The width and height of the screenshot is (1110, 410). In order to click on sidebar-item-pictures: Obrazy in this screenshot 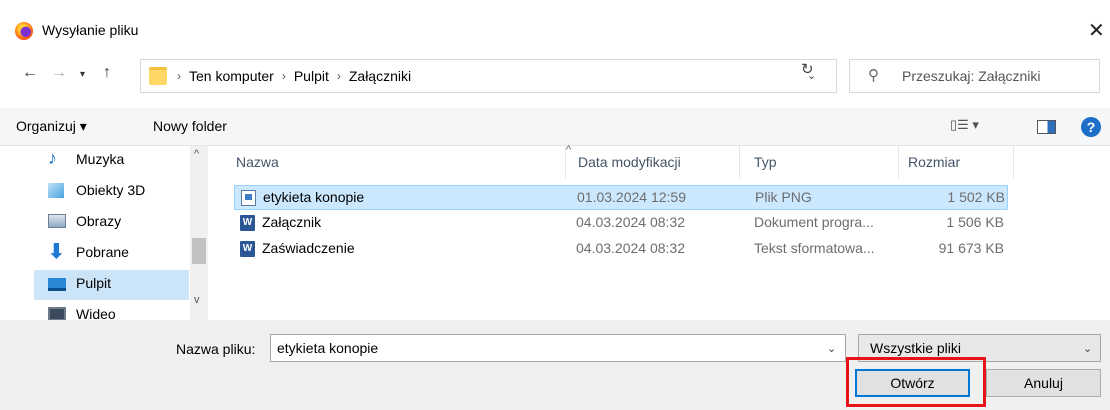, I will do `click(119, 223)`.